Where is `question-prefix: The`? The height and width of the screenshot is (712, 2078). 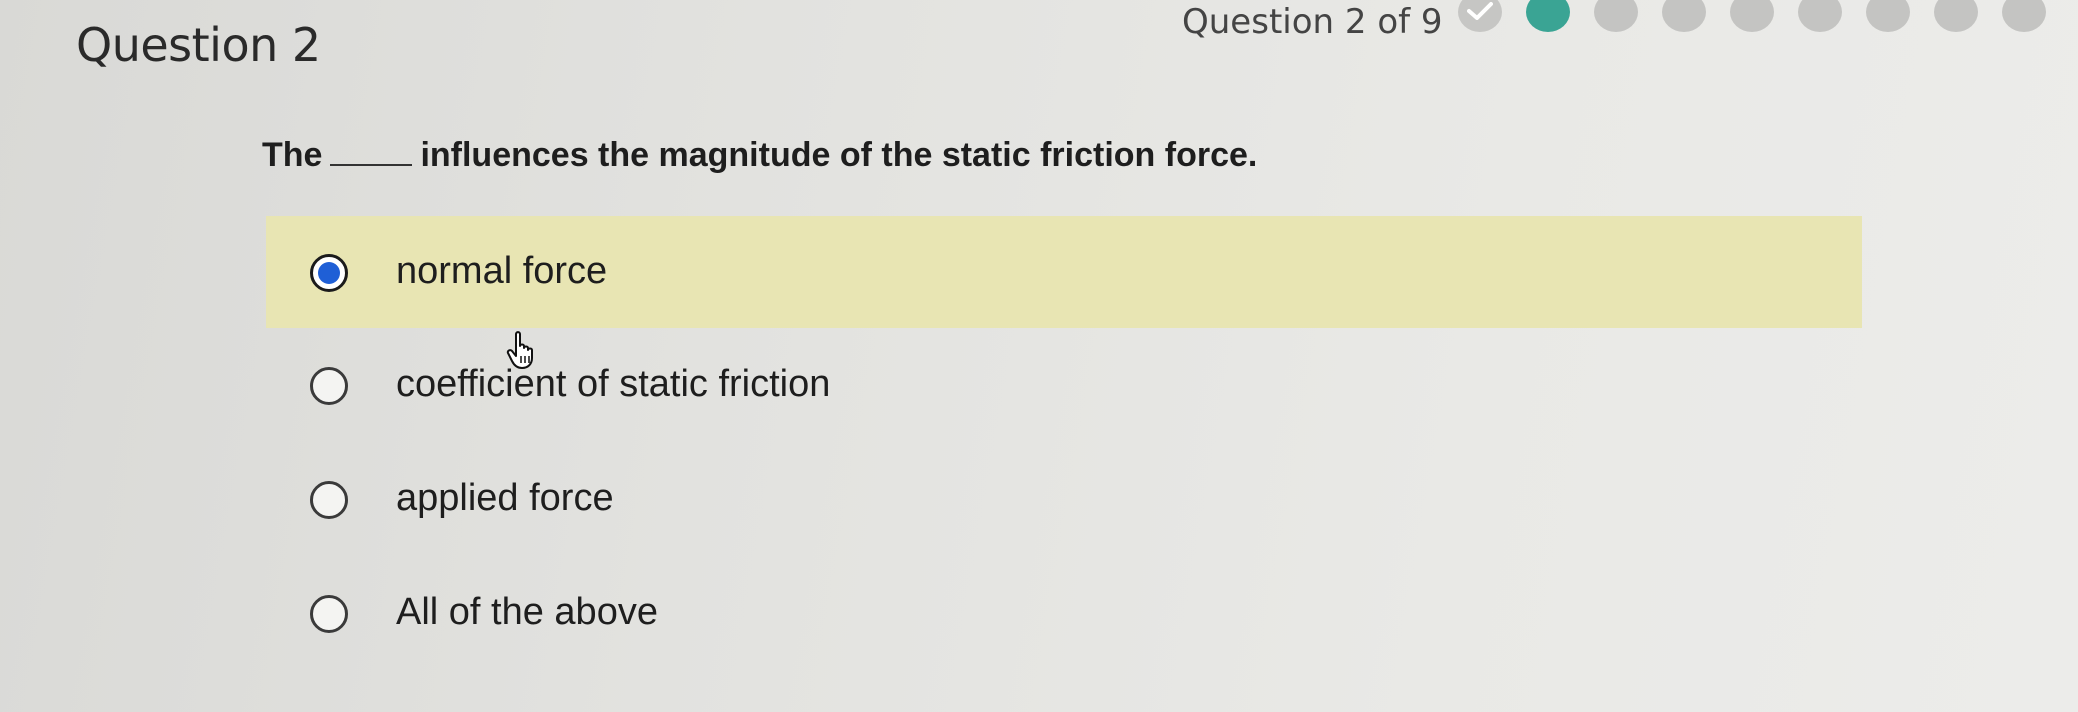
question-prefix: The is located at coordinates (292, 155).